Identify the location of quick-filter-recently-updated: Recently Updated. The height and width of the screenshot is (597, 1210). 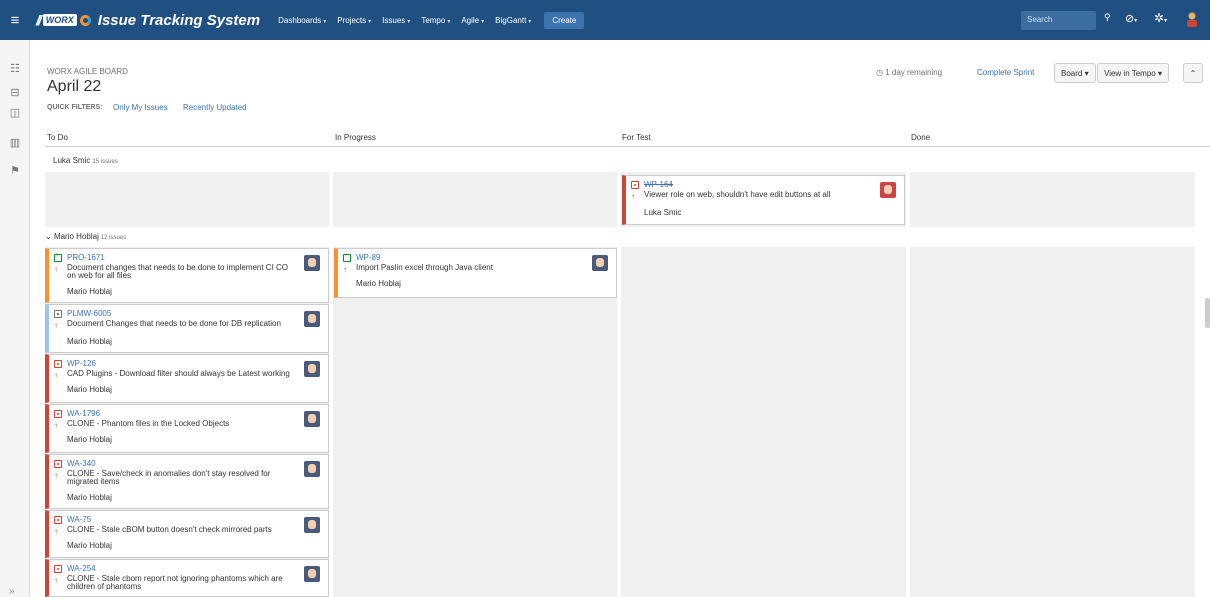
(215, 107).